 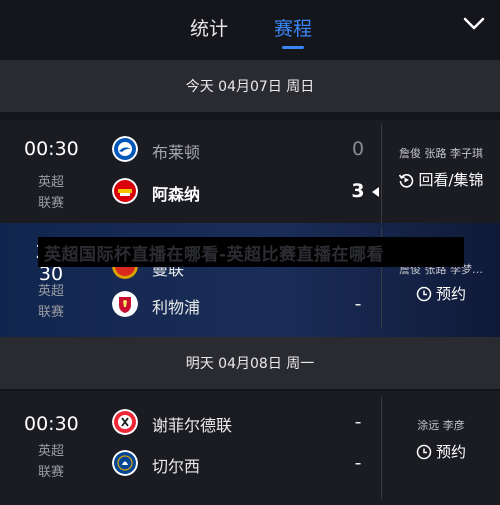 I want to click on replay-label: 回看/集锦, so click(x=451, y=180).